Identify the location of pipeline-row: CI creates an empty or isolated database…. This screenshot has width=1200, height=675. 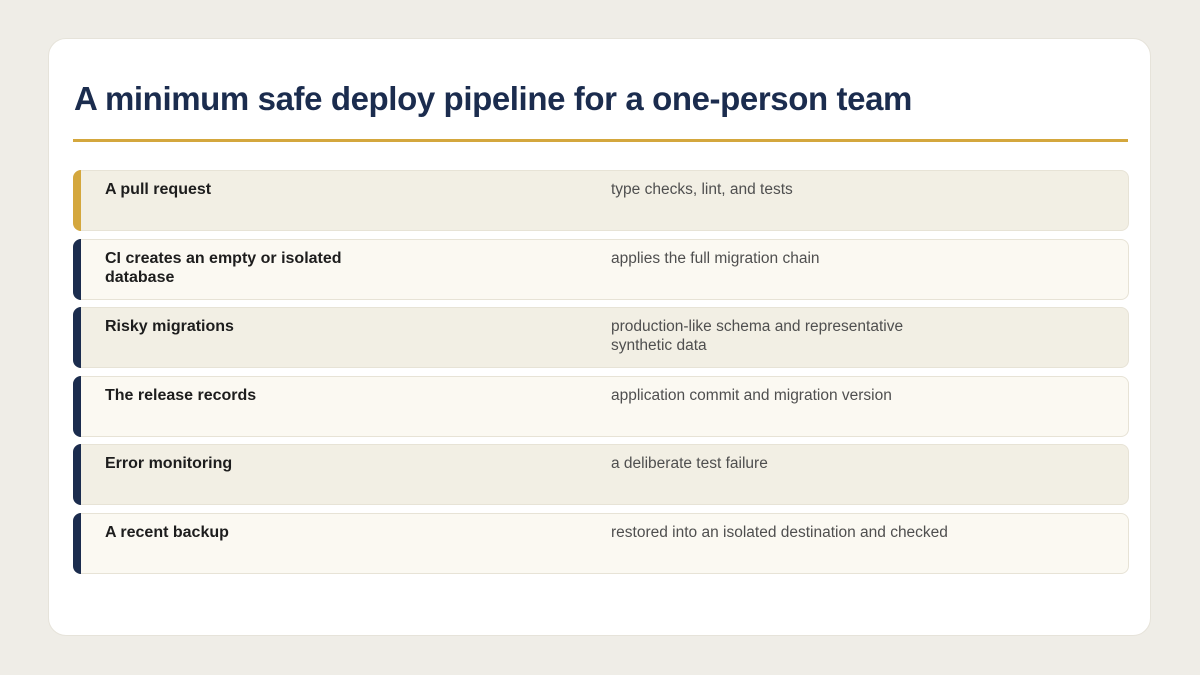
(601, 269).